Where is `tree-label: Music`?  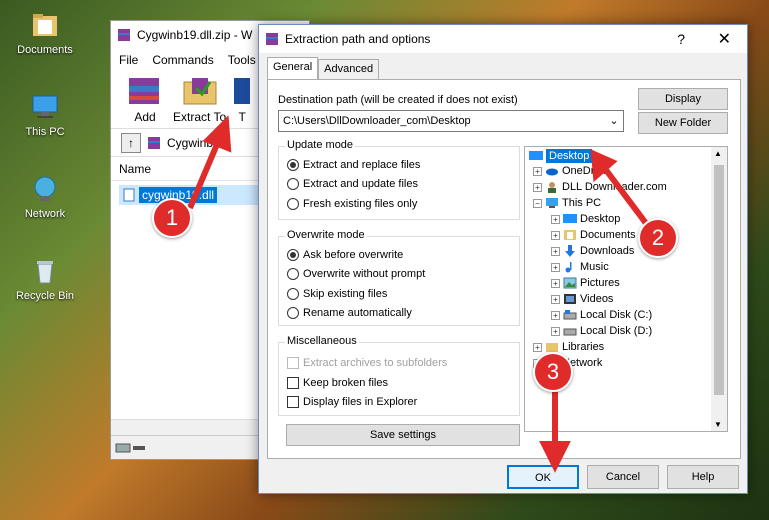 tree-label: Music is located at coordinates (594, 267).